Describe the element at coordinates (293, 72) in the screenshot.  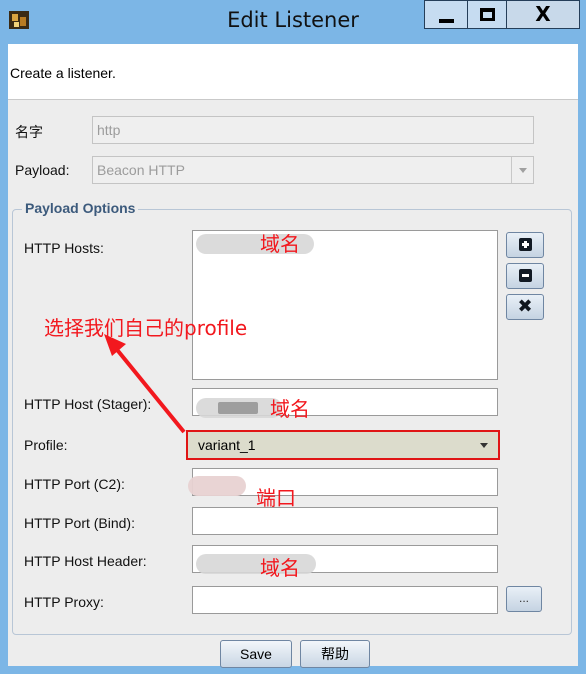
I see `description-panel: Create a listener.` at that location.